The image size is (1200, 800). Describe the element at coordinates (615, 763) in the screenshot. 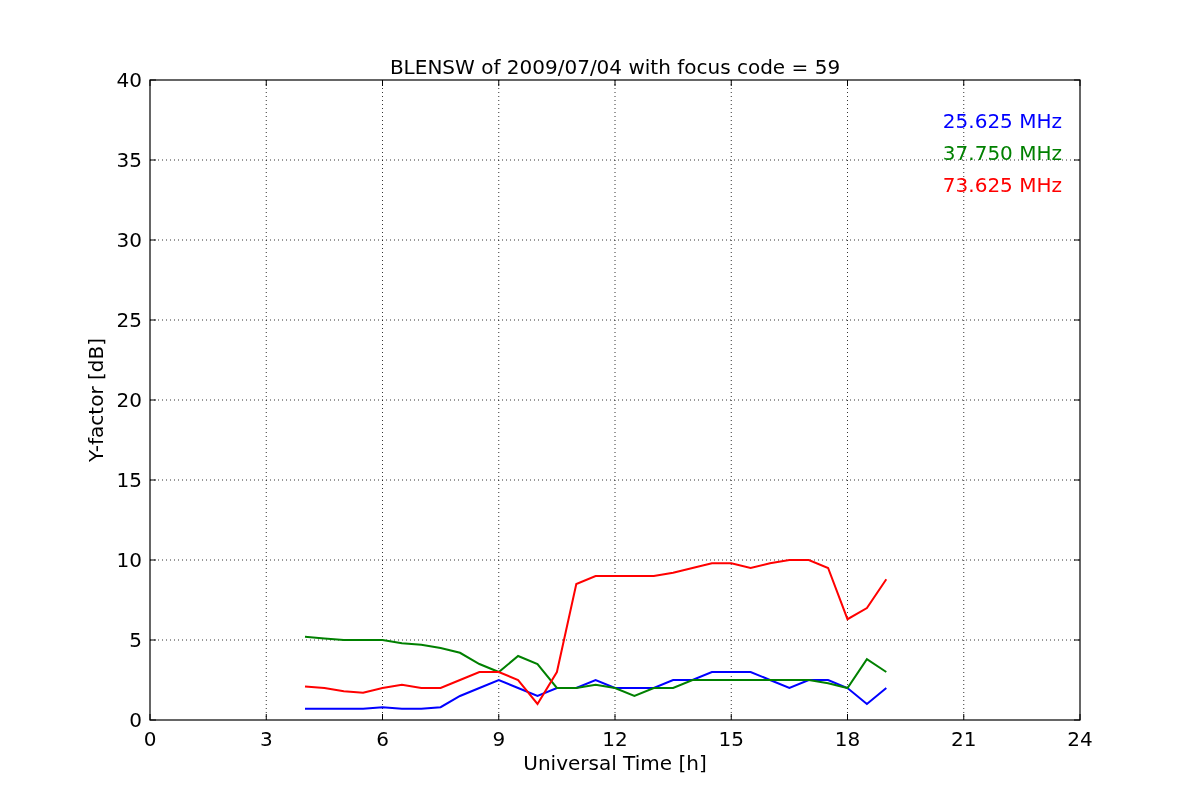

I see `x-axis-label: Universal Time [h]` at that location.